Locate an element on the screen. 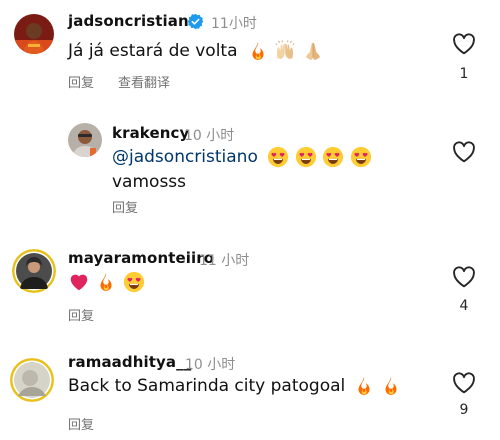 The width and height of the screenshot is (500, 440). see-translation-button: 查看翻译 is located at coordinates (144, 81).